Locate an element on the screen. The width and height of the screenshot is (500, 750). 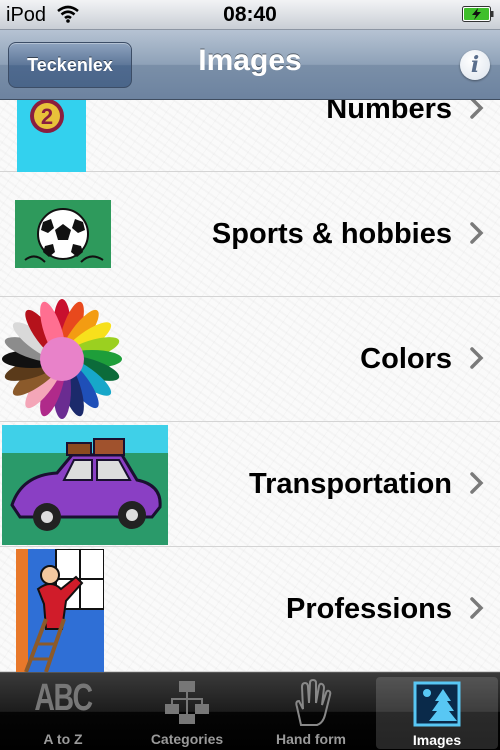
list-item-label: Colors is located at coordinates (406, 359).